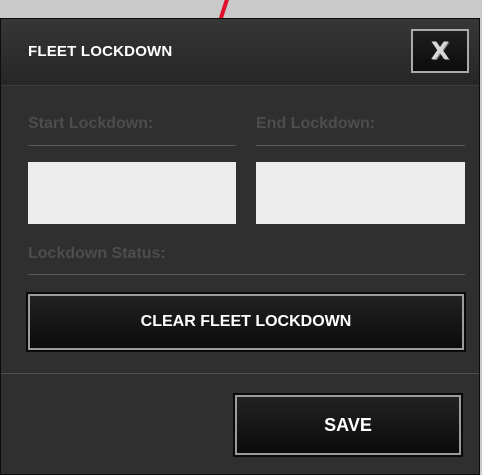 The height and width of the screenshot is (475, 482). What do you see at coordinates (360, 193) in the screenshot?
I see `end-lockdown-input` at bounding box center [360, 193].